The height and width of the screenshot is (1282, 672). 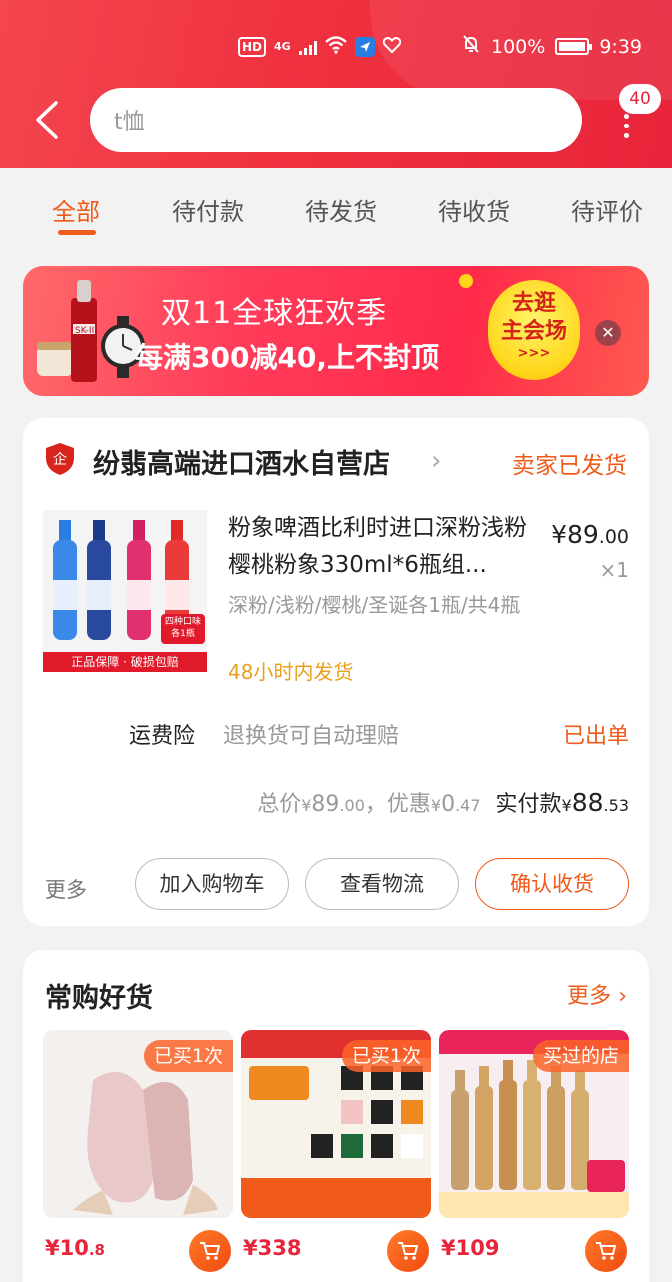 What do you see at coordinates (138, 1155) in the screenshot?
I see `product-card: 已买1次 ¥10.8` at bounding box center [138, 1155].